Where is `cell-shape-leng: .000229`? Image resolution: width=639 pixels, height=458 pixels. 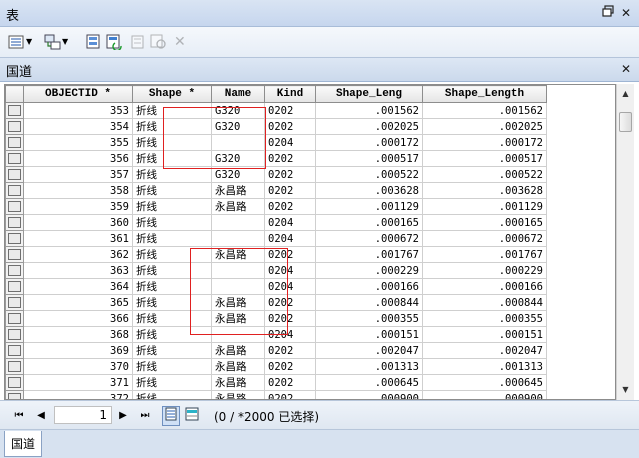
cell-shape-leng: .000229 is located at coordinates (369, 270).